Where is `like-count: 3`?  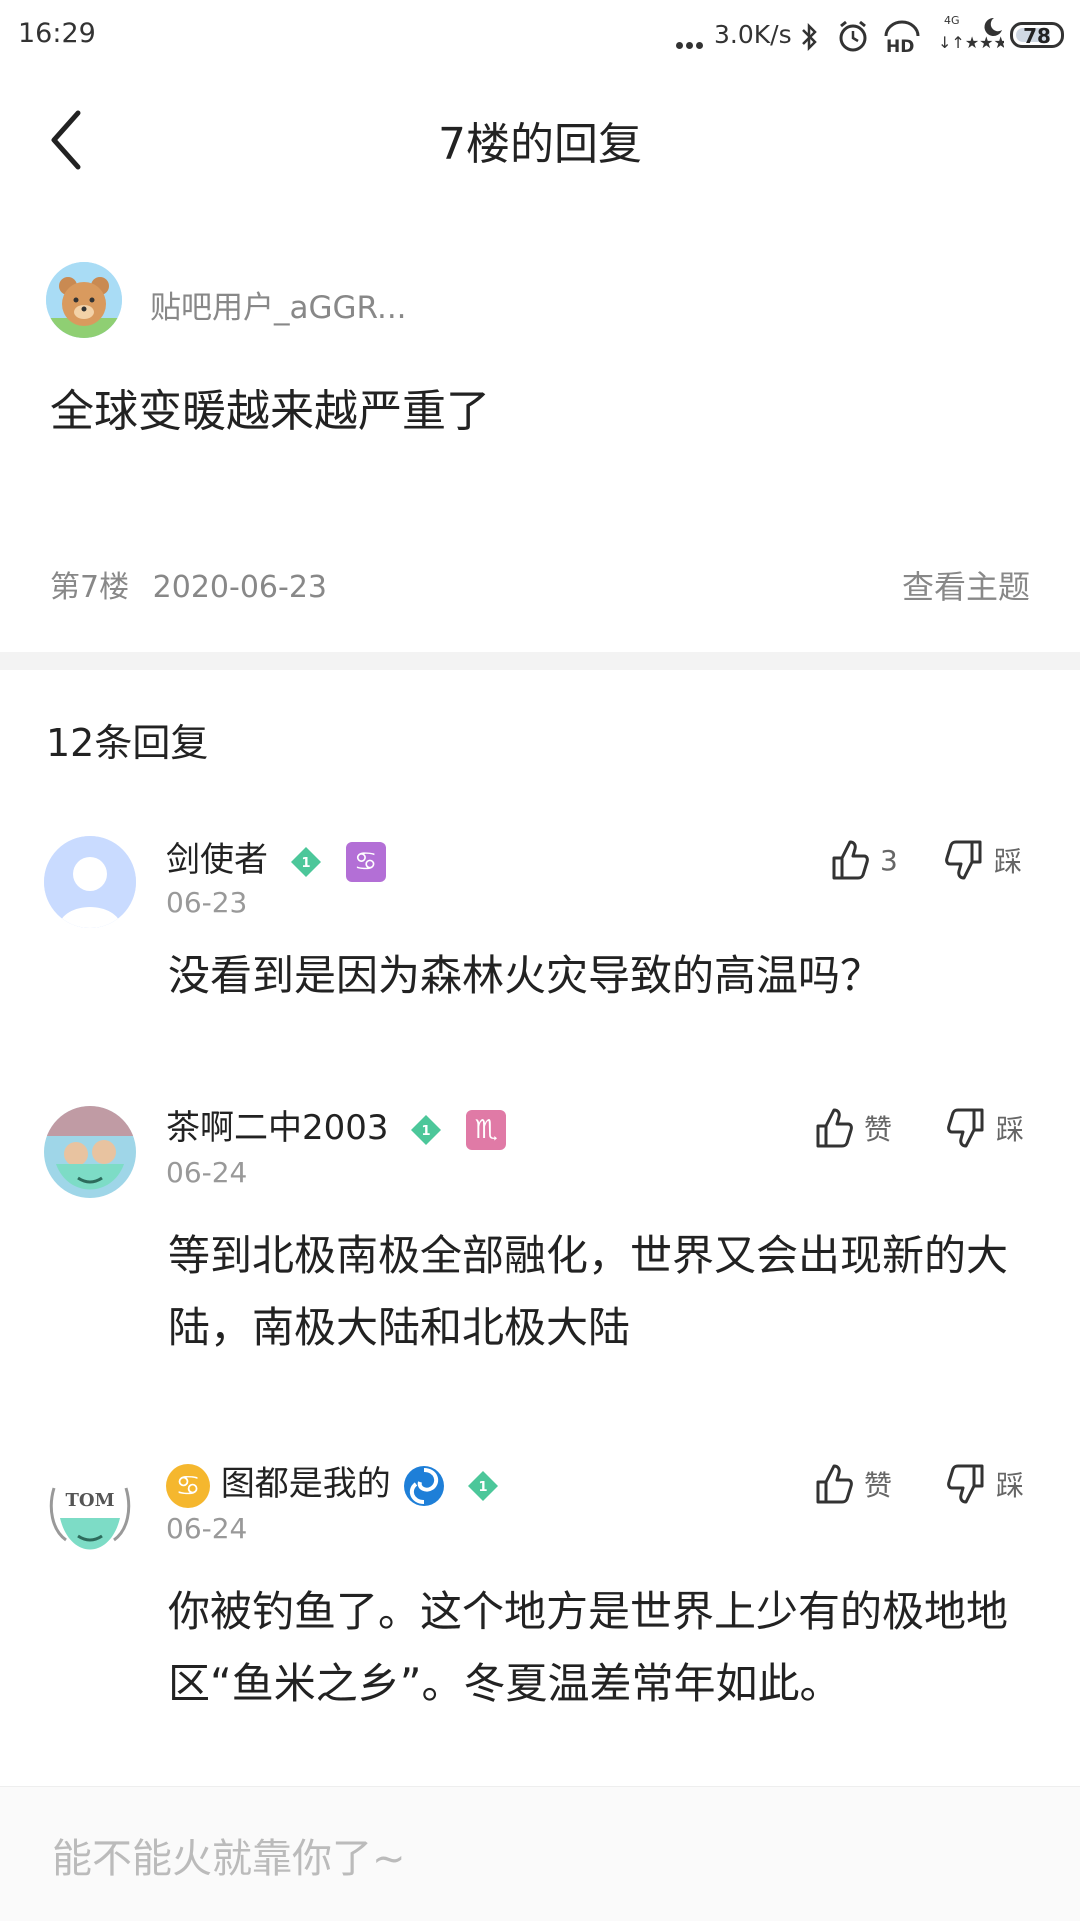
like-count: 3 is located at coordinates (889, 860).